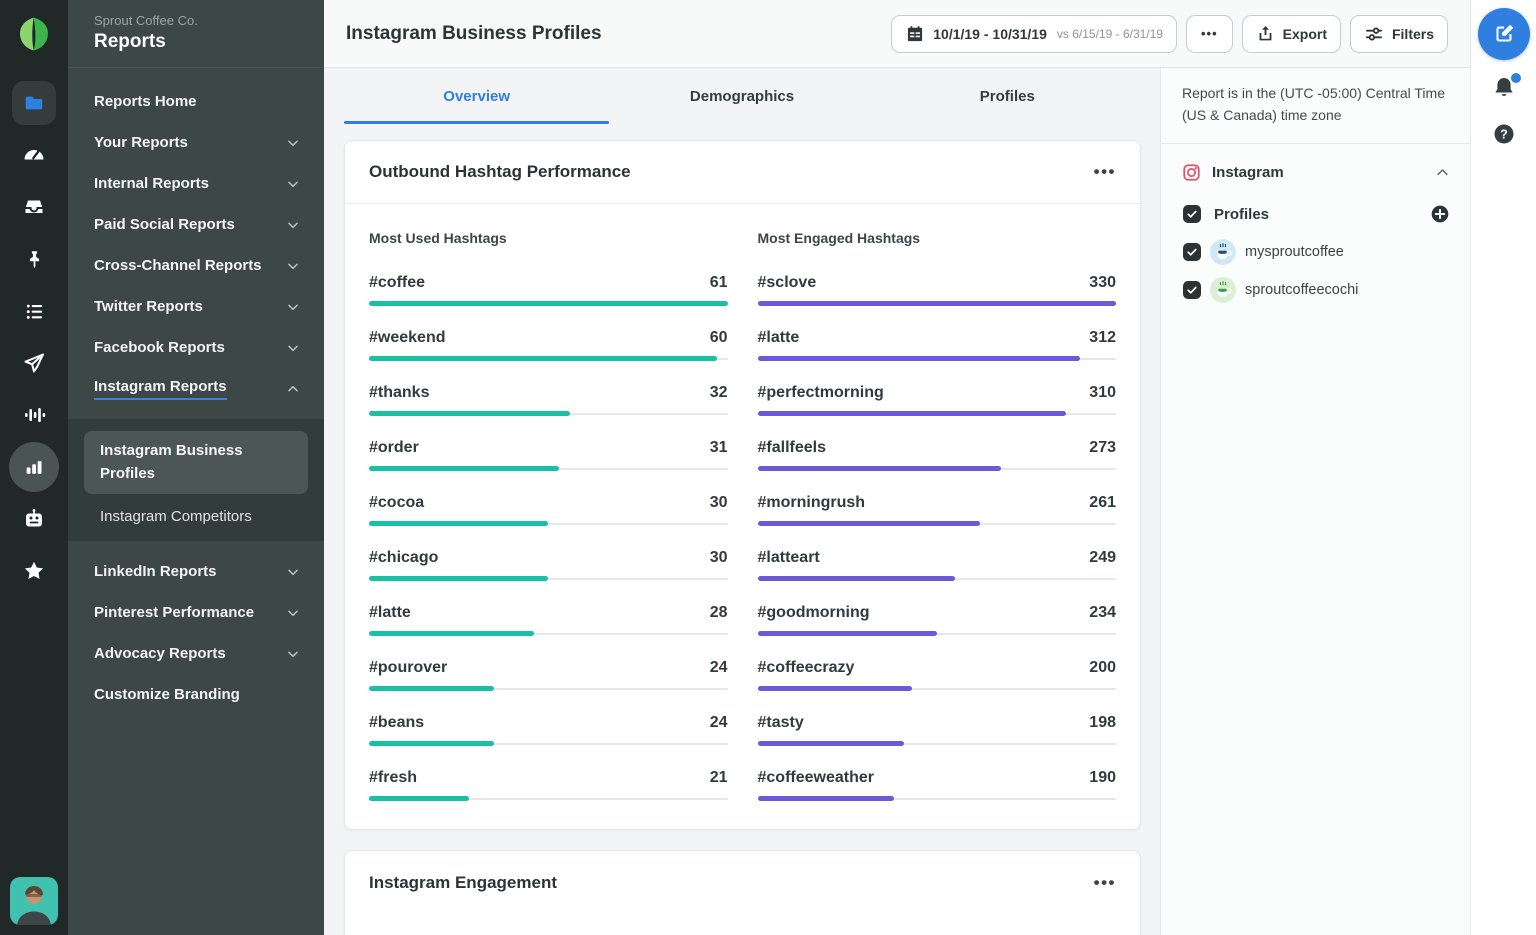 The width and height of the screenshot is (1536, 935). What do you see at coordinates (548, 510) in the screenshot?
I see `hashtag-row: #cocoa 30` at bounding box center [548, 510].